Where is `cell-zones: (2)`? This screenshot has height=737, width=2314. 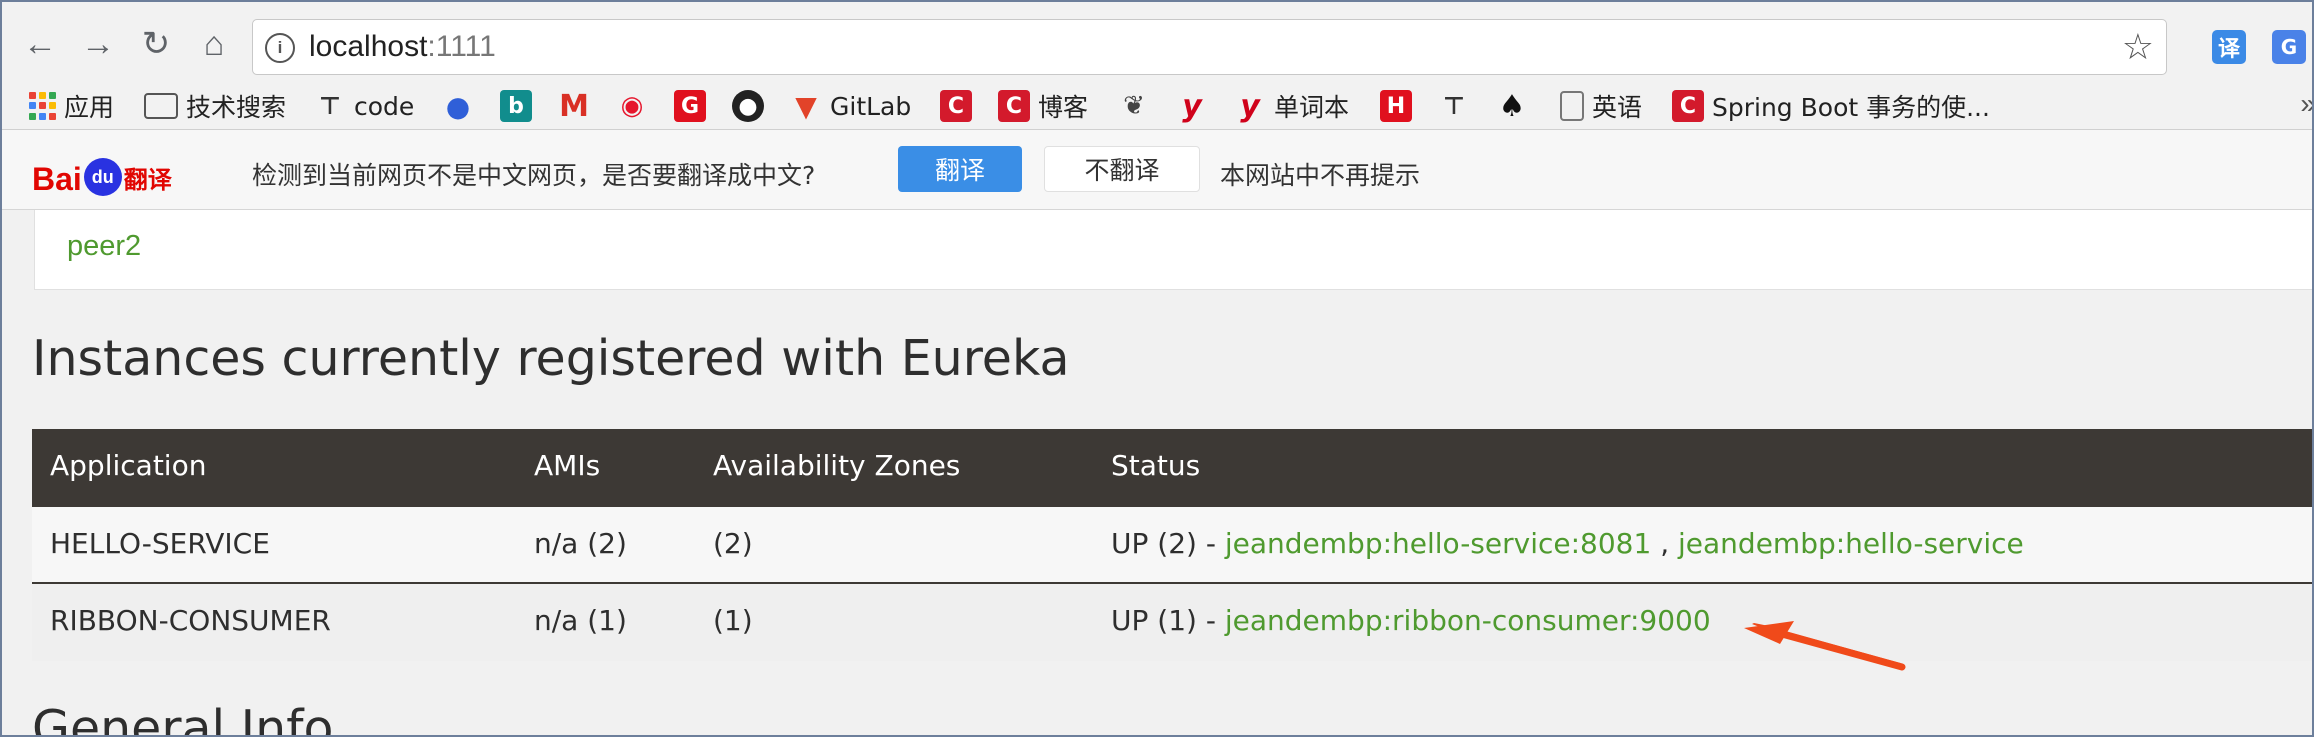
cell-zones: (2) is located at coordinates (733, 543).